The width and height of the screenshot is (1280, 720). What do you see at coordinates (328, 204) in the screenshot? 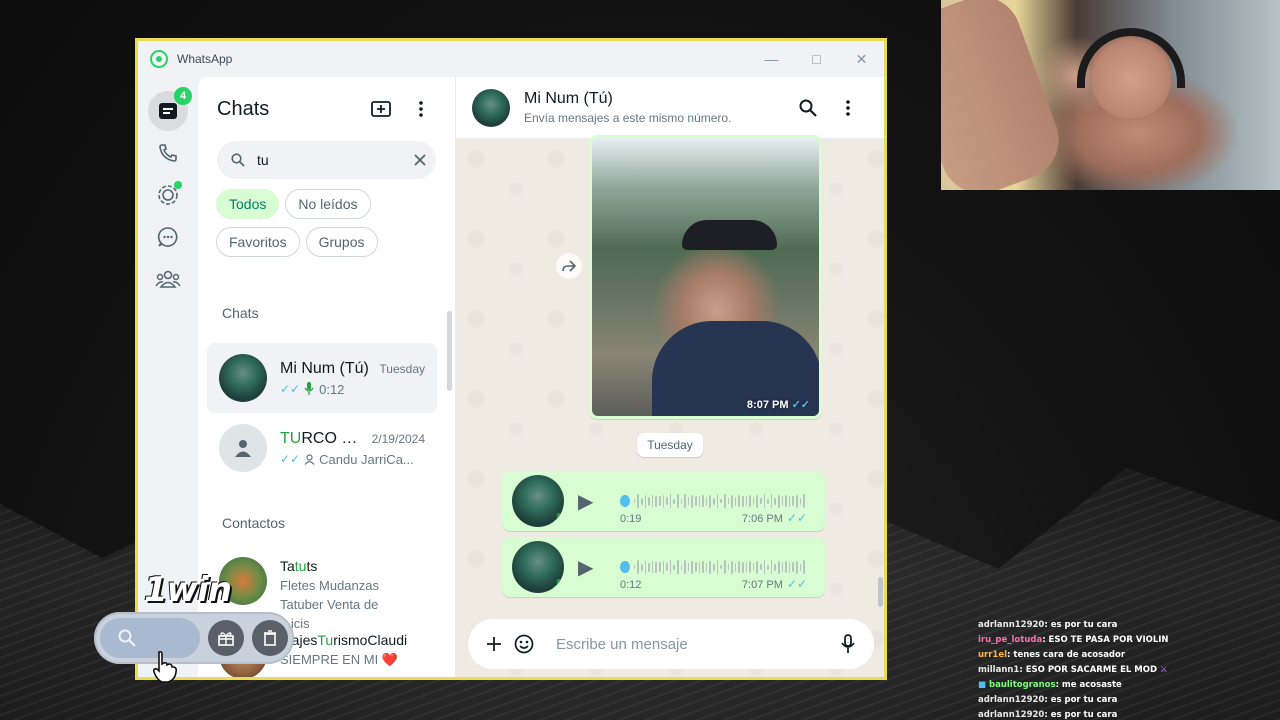
I see `filter-unread-chip: No leídos` at bounding box center [328, 204].